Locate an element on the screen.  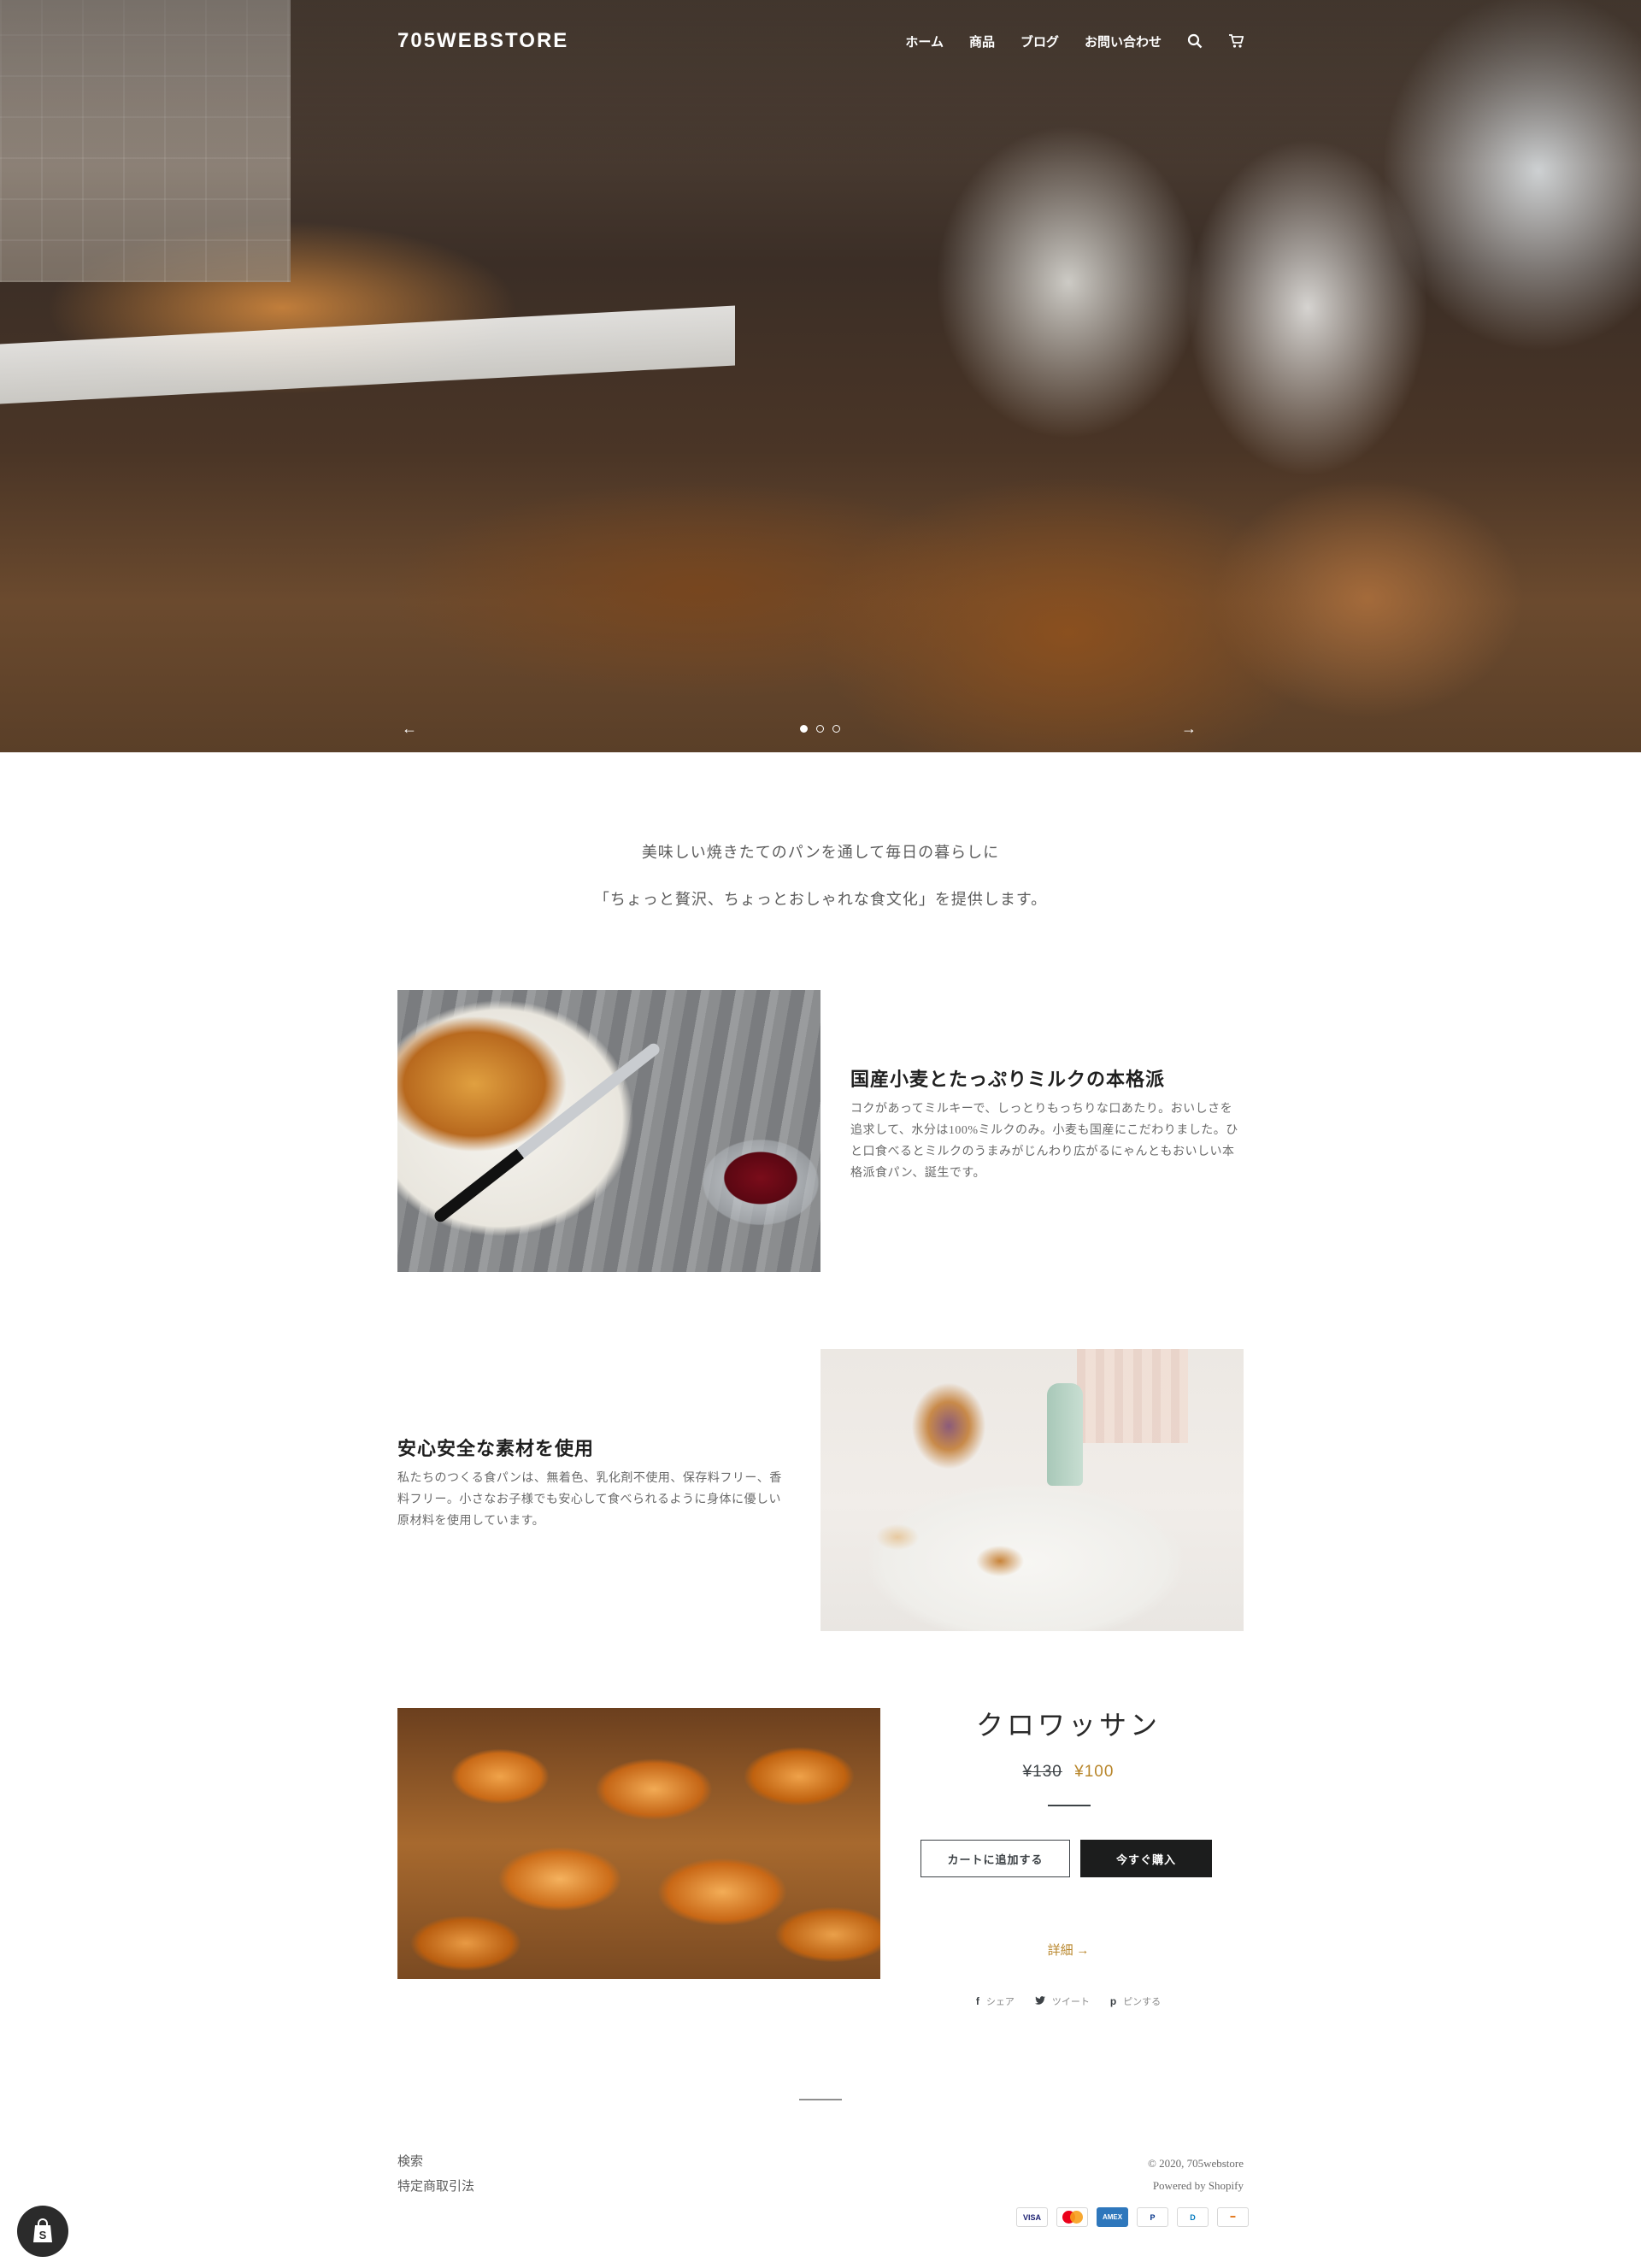
details-link: 詳細 → is located at coordinates (1068, 1950).